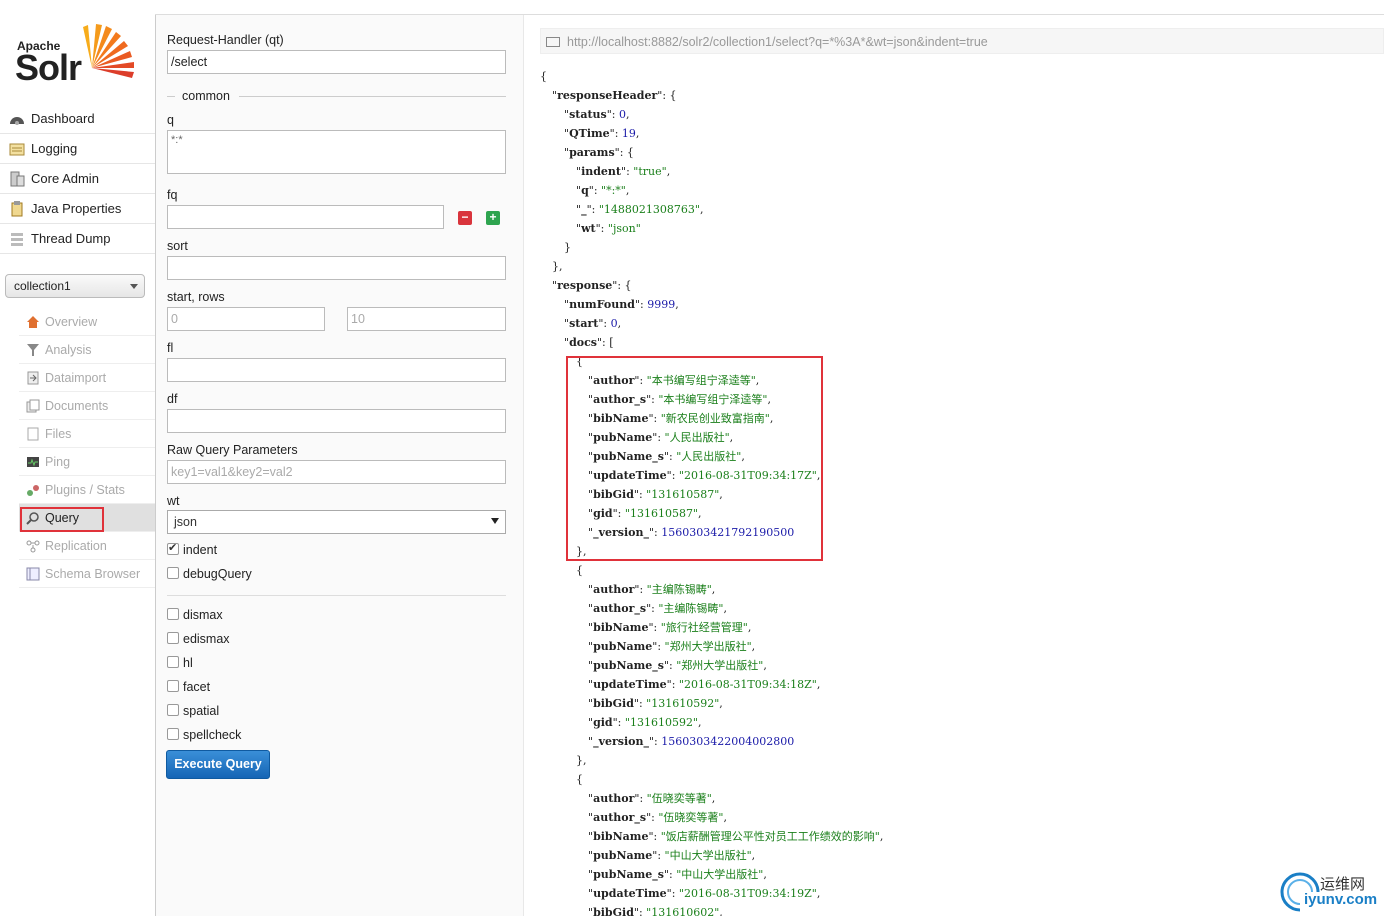 The height and width of the screenshot is (916, 1384). I want to click on json-punct: {, so click(543, 76).